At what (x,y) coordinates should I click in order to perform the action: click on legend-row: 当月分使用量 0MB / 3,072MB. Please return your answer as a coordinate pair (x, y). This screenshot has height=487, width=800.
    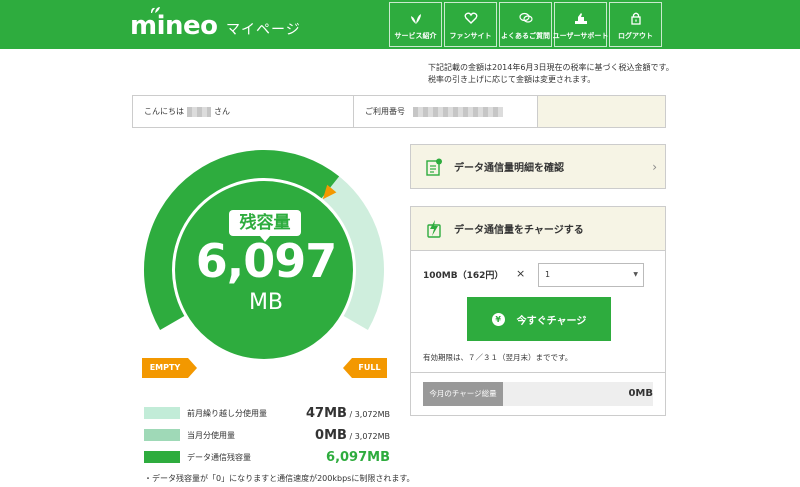
    Looking at the image, I should click on (267, 435).